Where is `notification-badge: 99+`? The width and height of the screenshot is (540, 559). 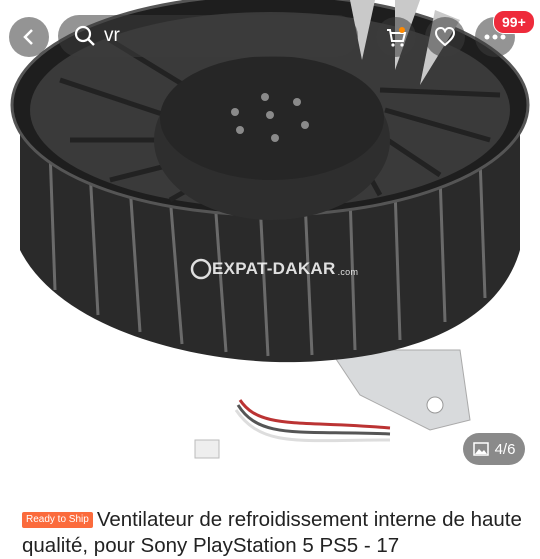
notification-badge: 99+ is located at coordinates (514, 22).